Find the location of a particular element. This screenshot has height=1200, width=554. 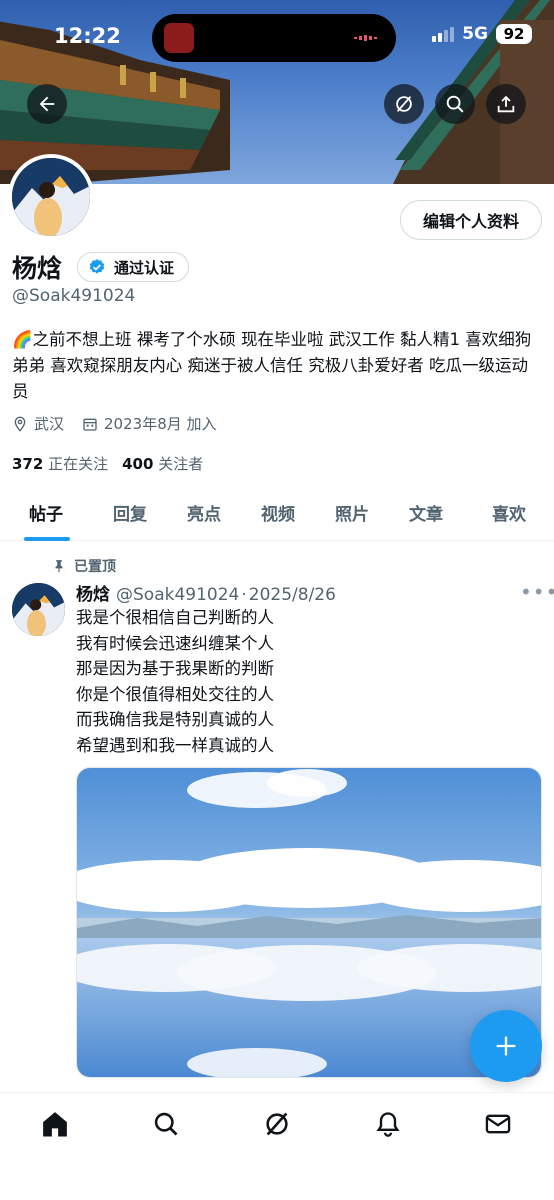

post-line: 希望遇到和我一样真诚的人 is located at coordinates (175, 745).